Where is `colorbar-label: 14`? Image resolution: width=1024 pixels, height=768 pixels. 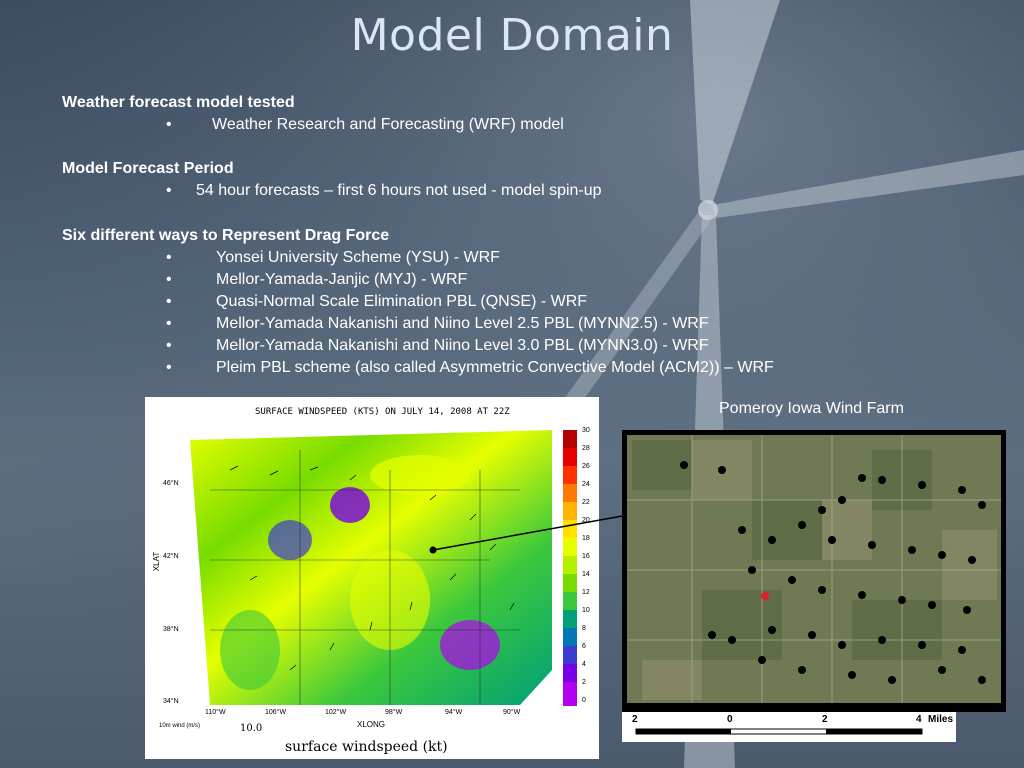
colorbar-label: 14 is located at coordinates (586, 574).